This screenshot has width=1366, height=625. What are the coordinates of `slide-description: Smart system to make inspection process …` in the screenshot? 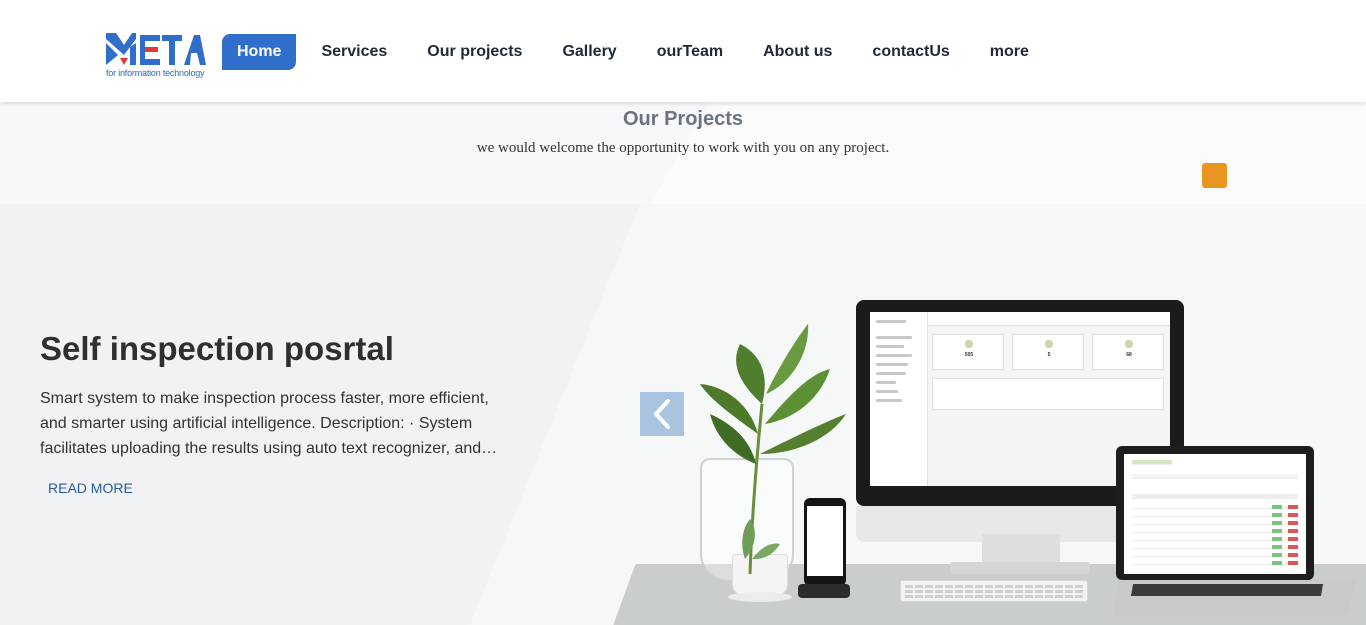 It's located at (269, 423).